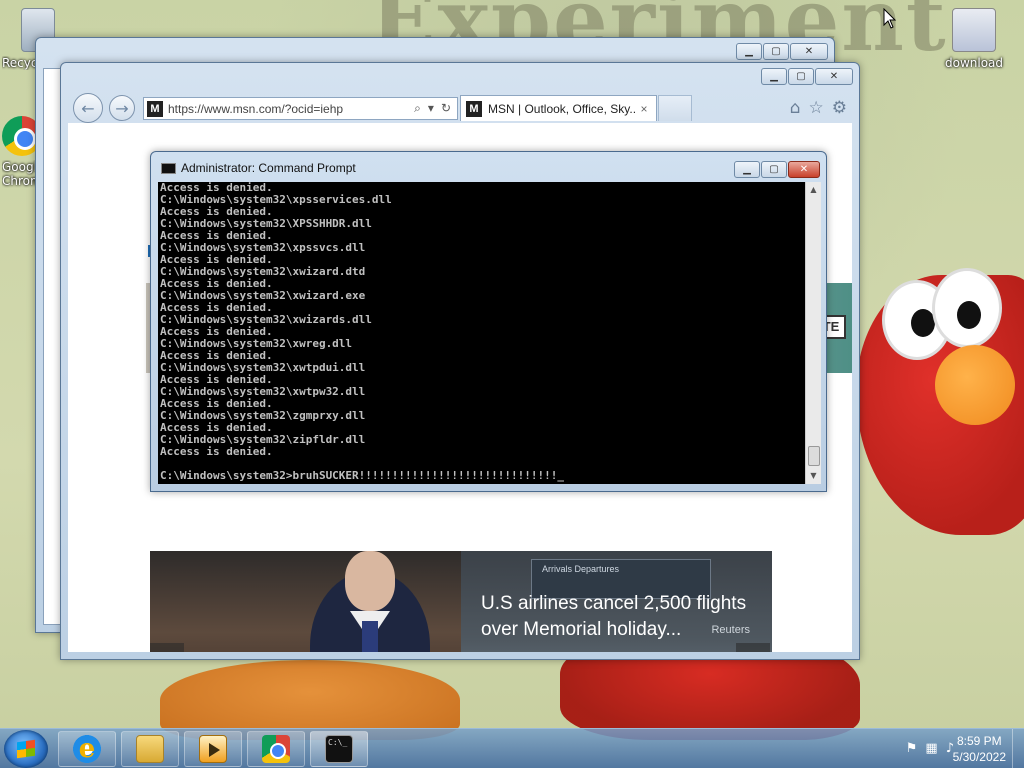 The image size is (1024, 768). What do you see at coordinates (675, 108) in the screenshot?
I see `new-tab-button` at bounding box center [675, 108].